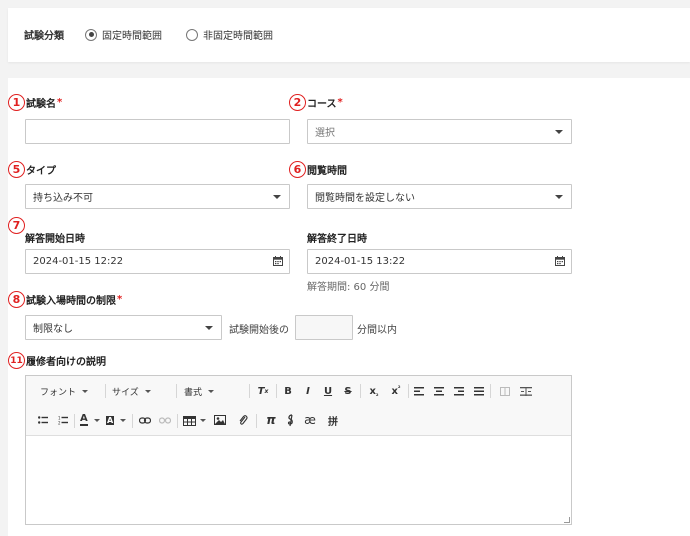 The height and width of the screenshot is (536, 690). I want to click on text-color-icon: A, so click(90, 420).